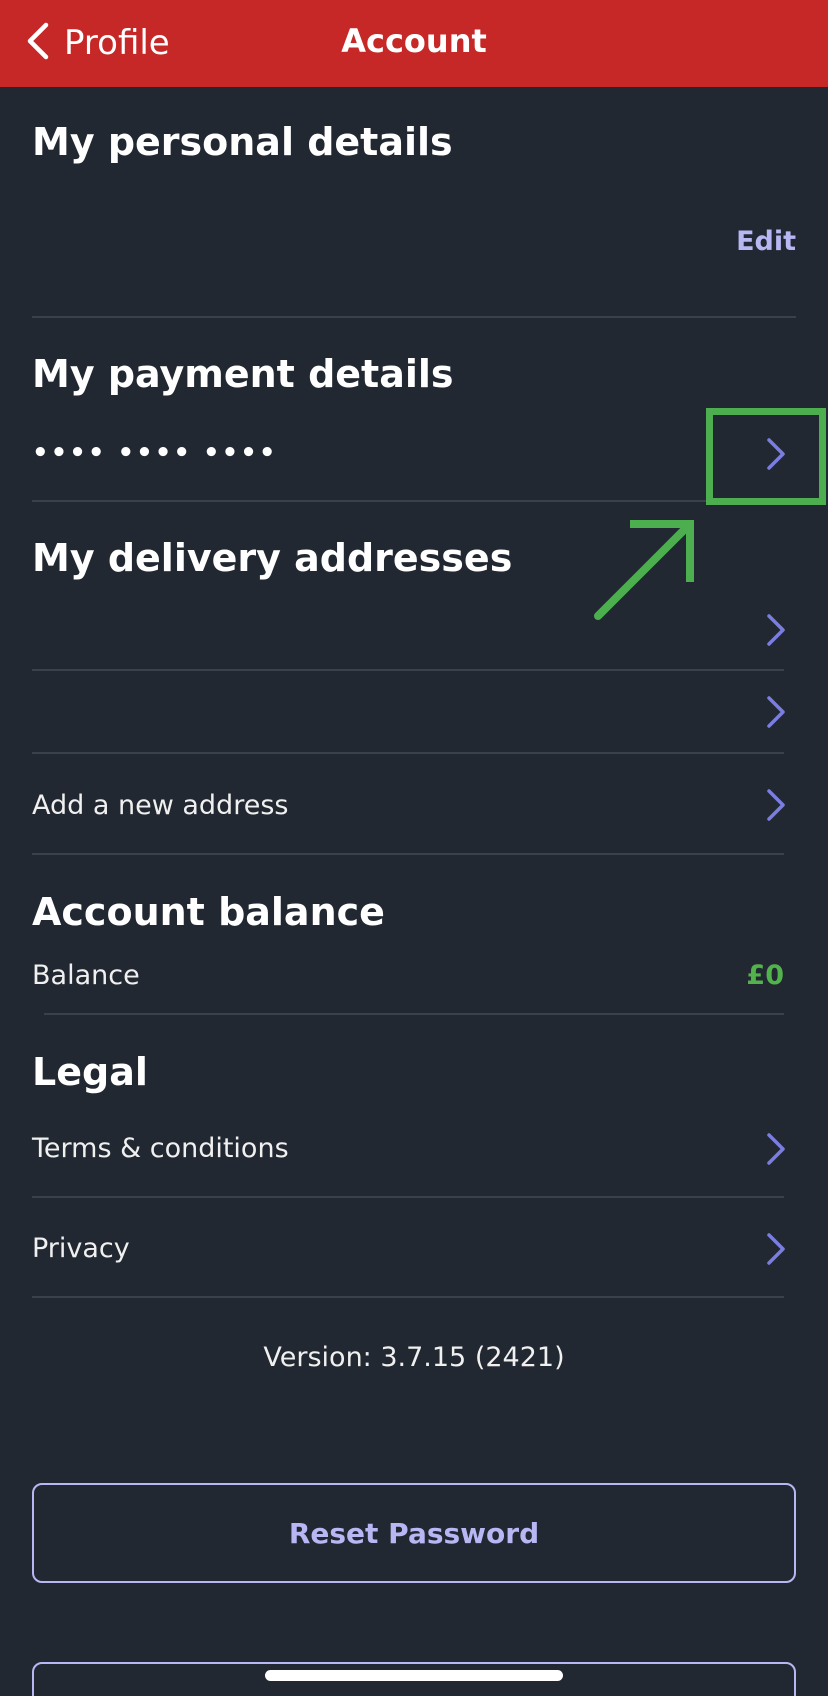 Image resolution: width=828 pixels, height=1696 pixels. Describe the element at coordinates (243, 374) in the screenshot. I see `payment-details-heading: My payment details` at that location.